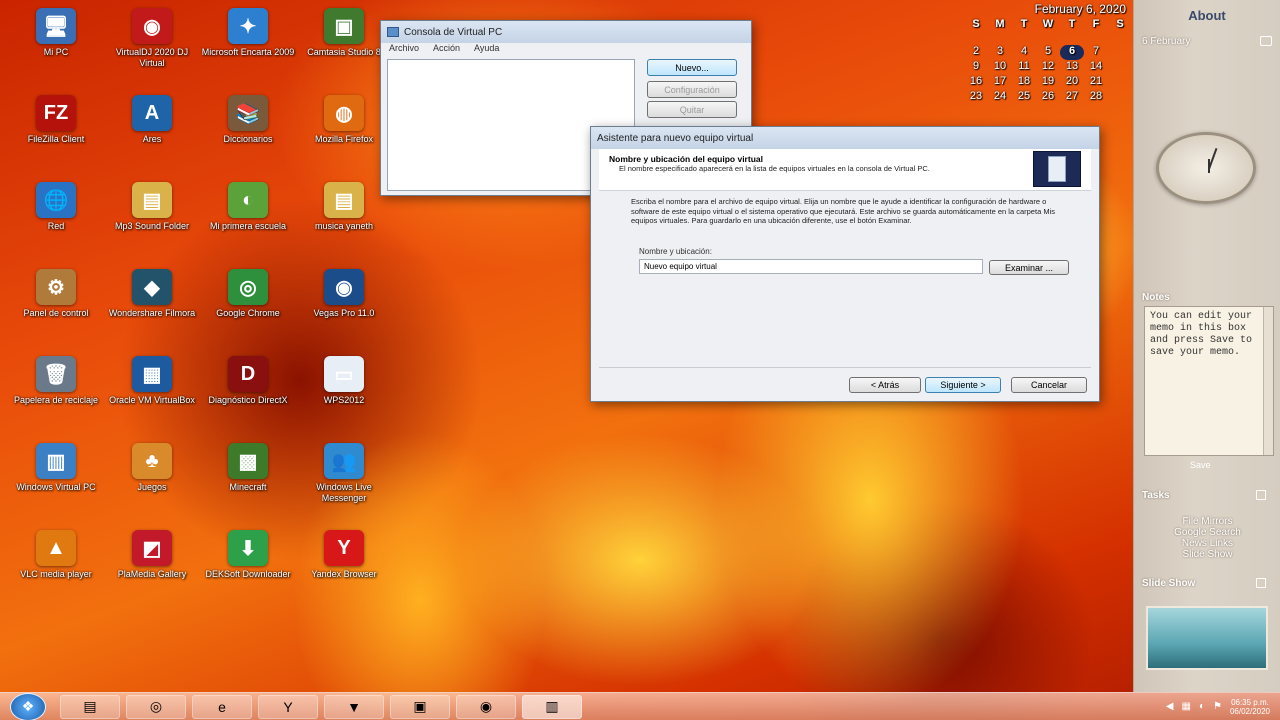 This screenshot has width=1280, height=720. What do you see at coordinates (976, 97) in the screenshot?
I see `calendar-day: 23` at bounding box center [976, 97].